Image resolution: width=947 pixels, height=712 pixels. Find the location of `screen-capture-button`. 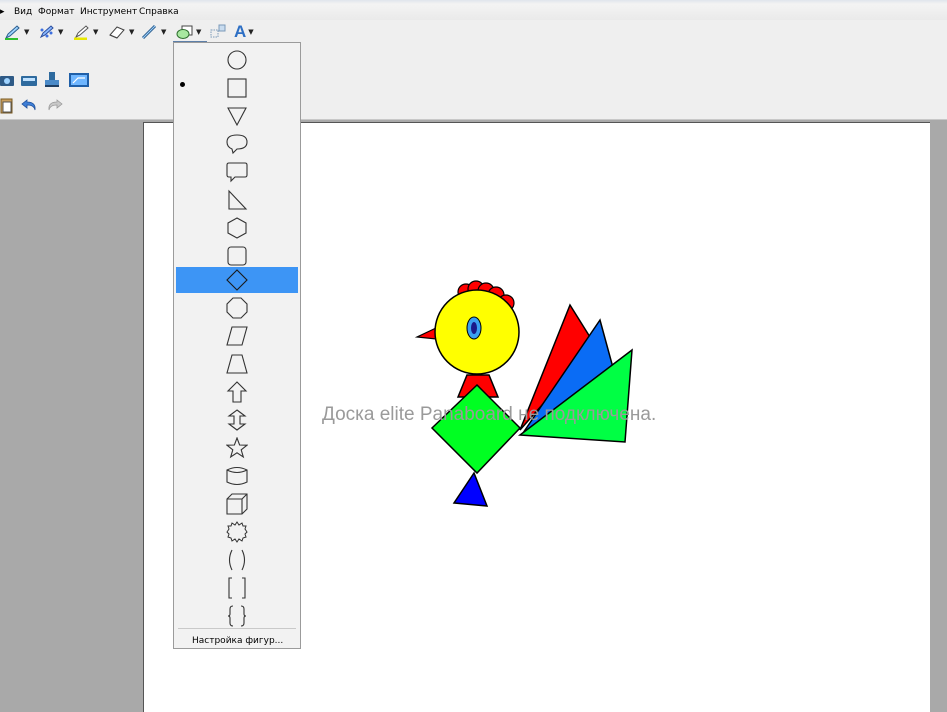

screen-capture-button is located at coordinates (79, 80).